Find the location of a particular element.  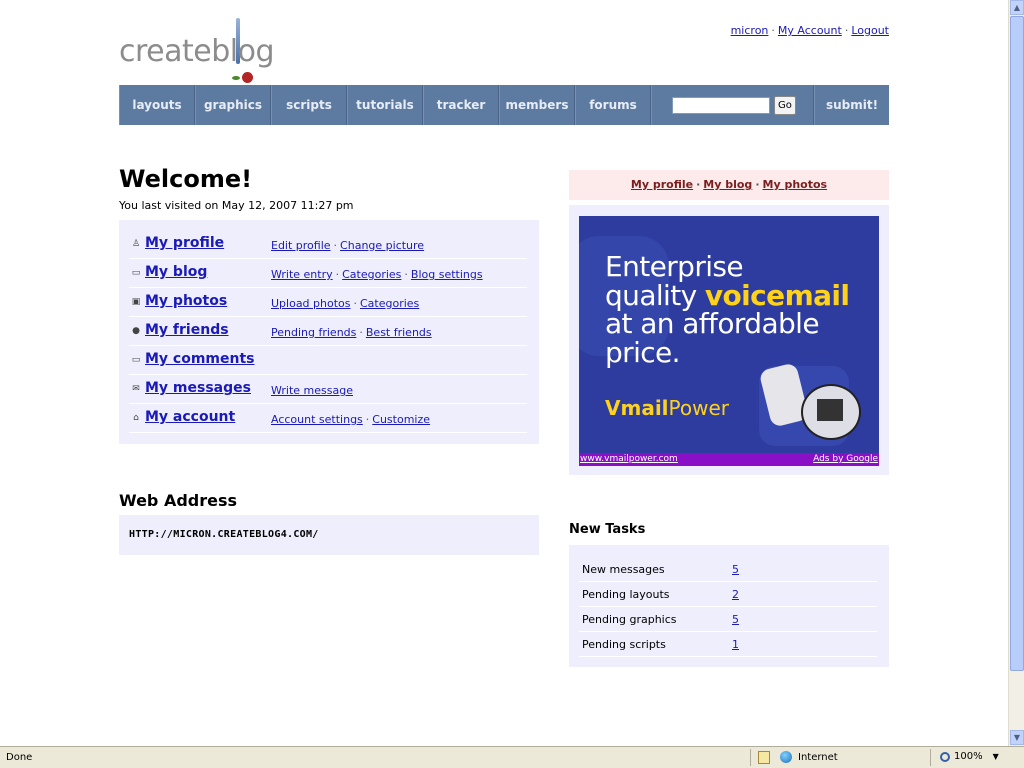

nav-forums: forums is located at coordinates (613, 105).